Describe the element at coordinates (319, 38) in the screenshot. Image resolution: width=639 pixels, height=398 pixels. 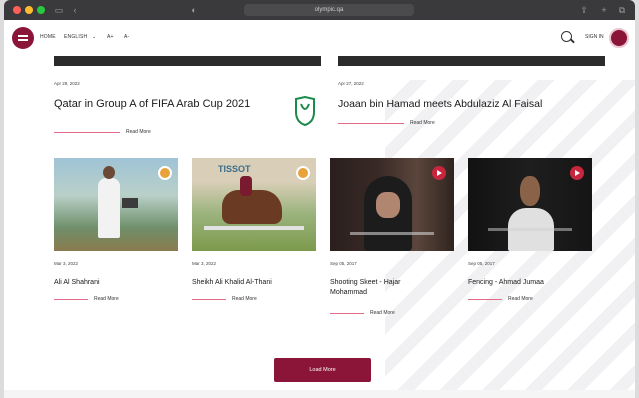
I see `site-header: HOME ENGLISH ⌄ A+ A- SIGN IN` at that location.